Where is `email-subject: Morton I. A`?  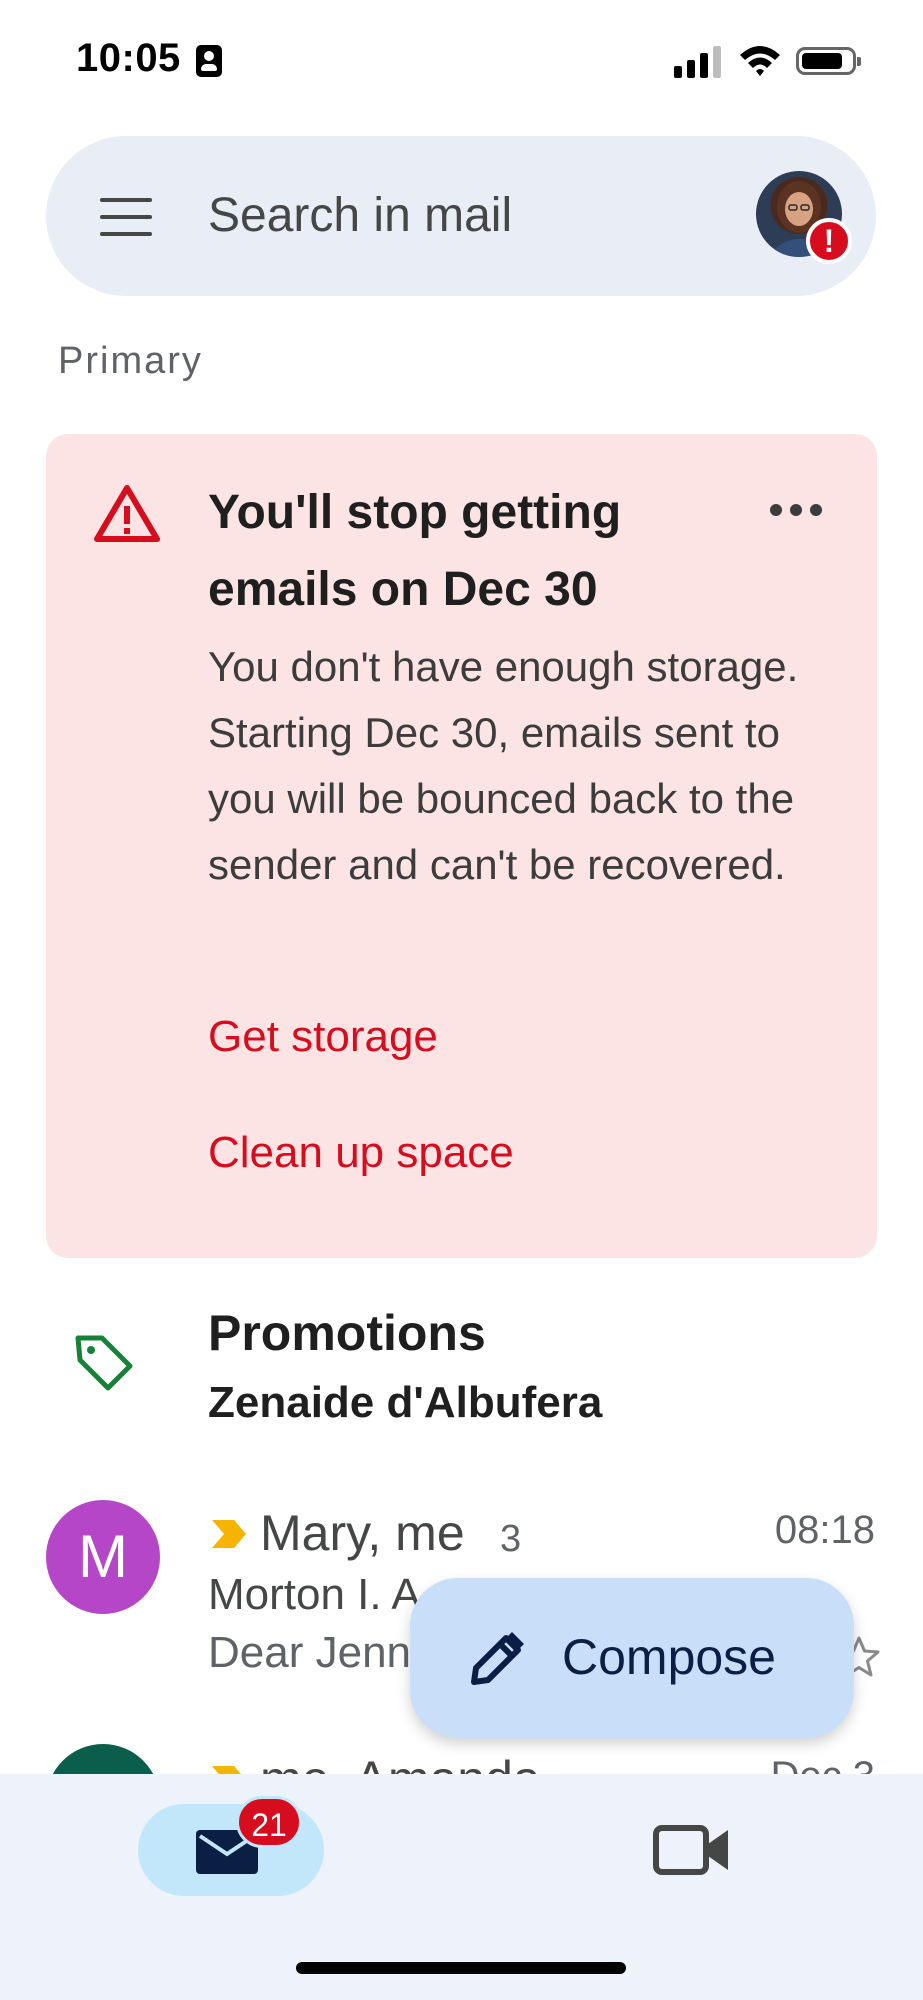 email-subject: Morton I. A is located at coordinates (314, 1594).